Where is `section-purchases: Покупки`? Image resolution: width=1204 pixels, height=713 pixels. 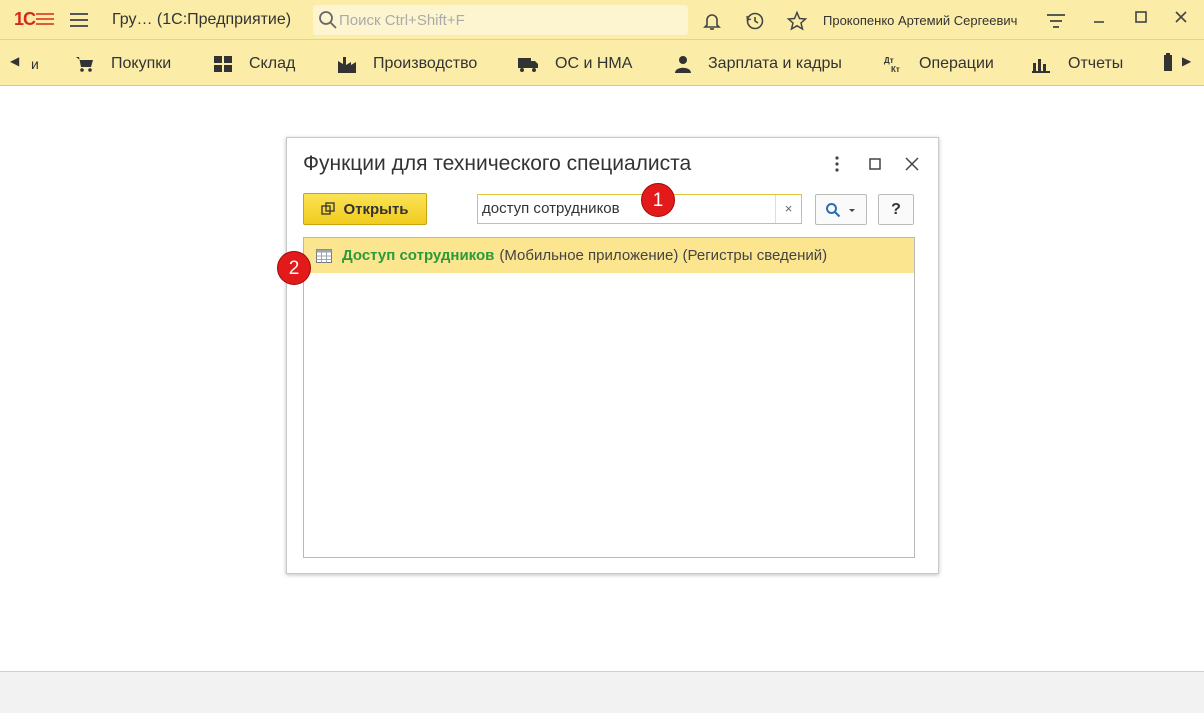 section-purchases: Покупки is located at coordinates (123, 64).